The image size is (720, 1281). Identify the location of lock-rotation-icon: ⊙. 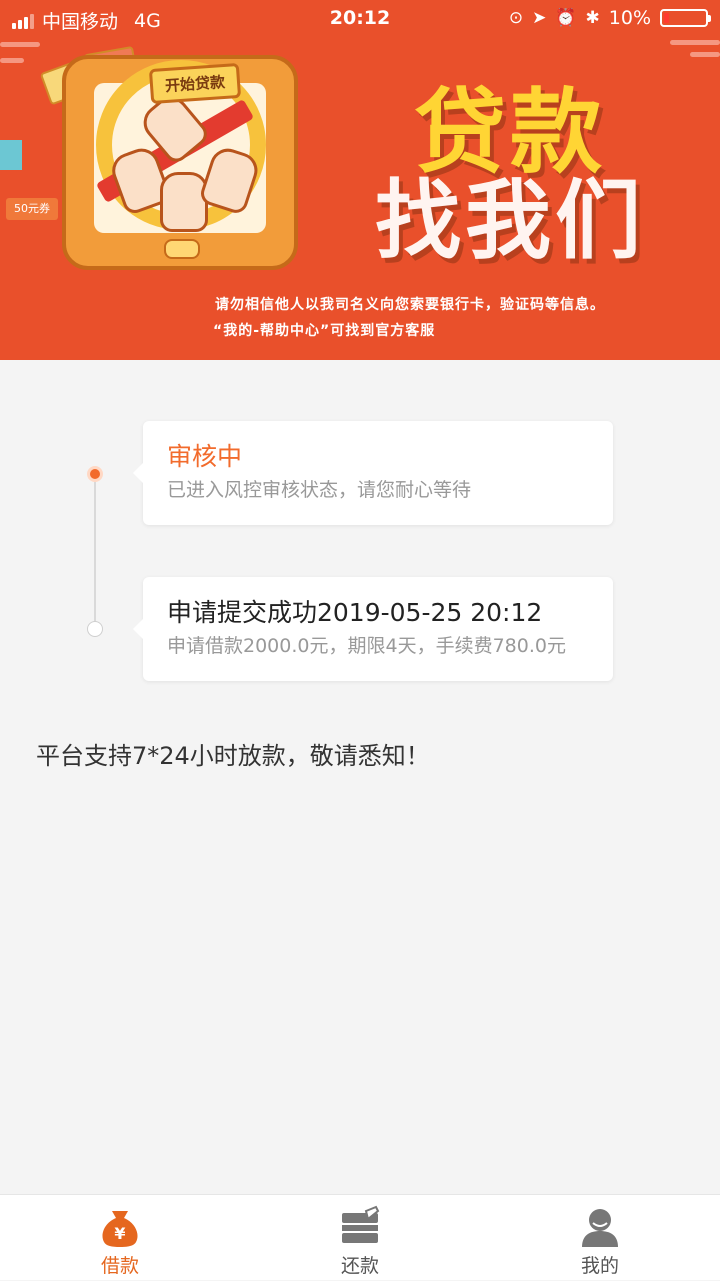
(516, 18).